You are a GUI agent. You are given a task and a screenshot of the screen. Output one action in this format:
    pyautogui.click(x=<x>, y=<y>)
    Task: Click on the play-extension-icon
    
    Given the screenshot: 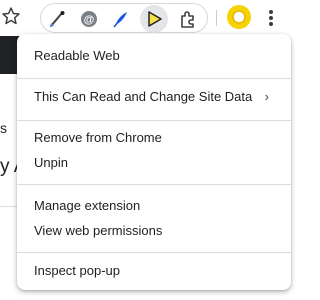 What is the action you would take?
    pyautogui.click(x=154, y=19)
    